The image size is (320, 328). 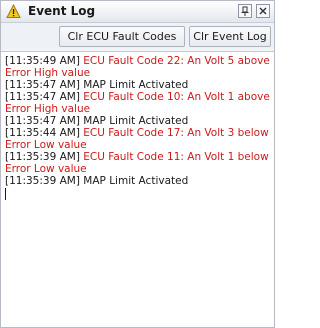 I want to click on clear-ecu-fault-codes-button: Clr ECU Fault Codes, so click(x=122, y=36).